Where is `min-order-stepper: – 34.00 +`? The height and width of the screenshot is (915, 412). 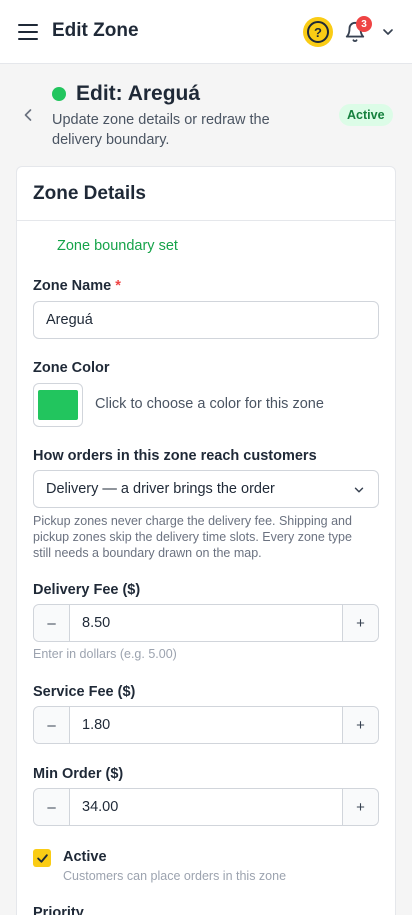
min-order-stepper: – 34.00 + is located at coordinates (206, 807).